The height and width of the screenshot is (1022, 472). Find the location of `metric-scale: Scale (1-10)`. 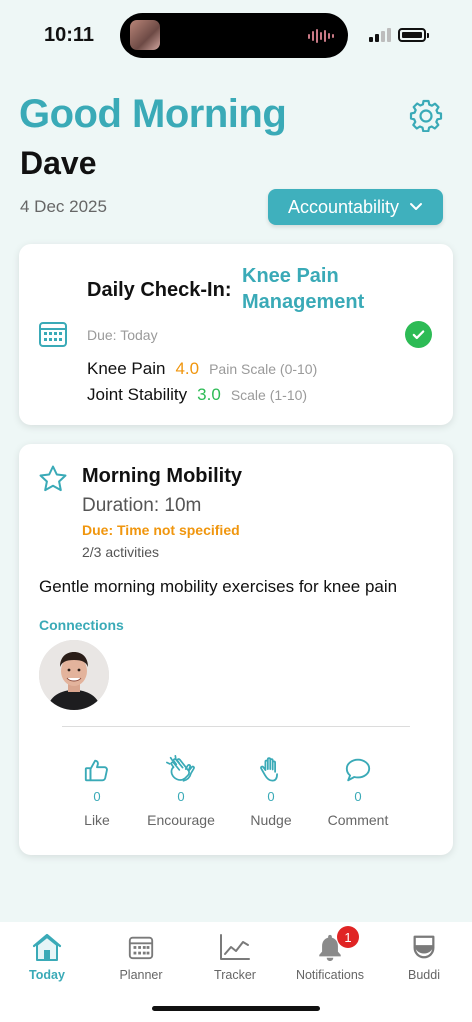

metric-scale: Scale (1-10) is located at coordinates (269, 395).